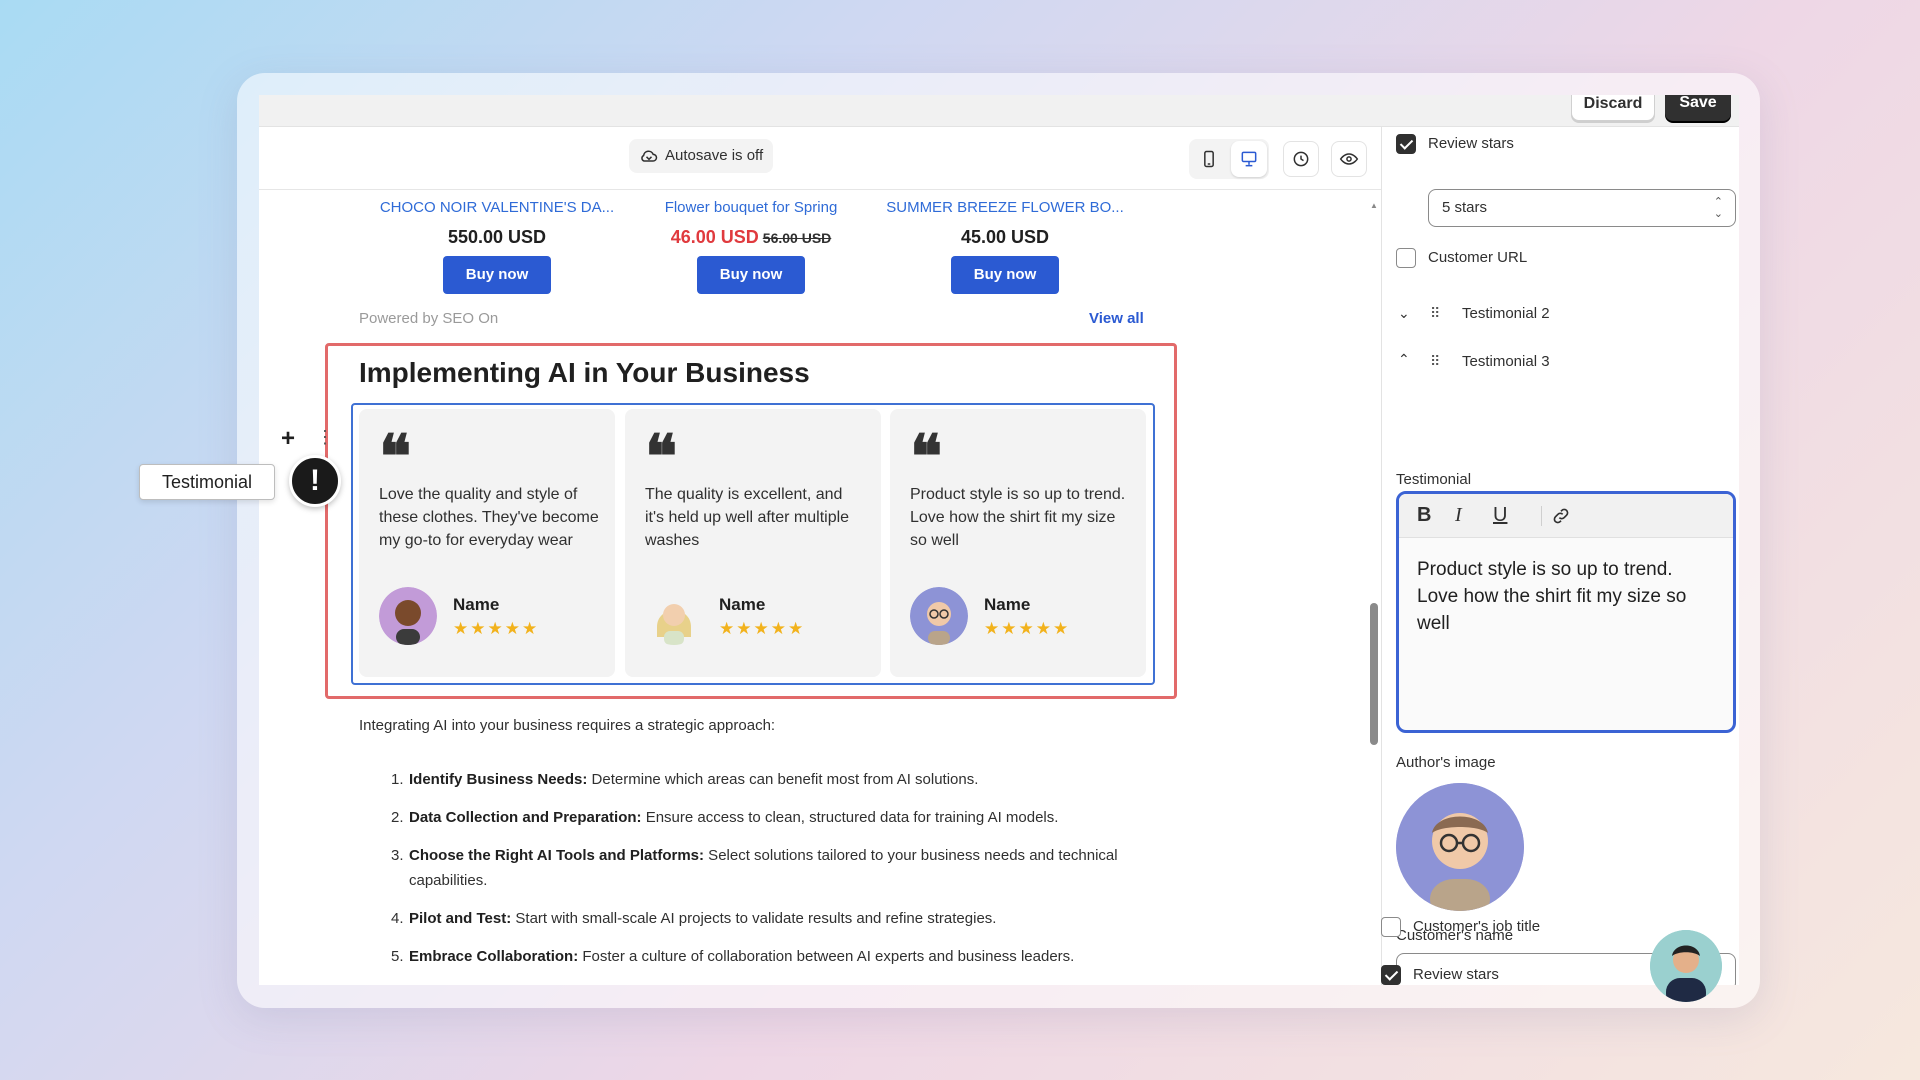 The width and height of the screenshot is (1920, 1080). Describe the element at coordinates (1374, 674) in the screenshot. I see `canvas-scrollbar-thumb` at that location.